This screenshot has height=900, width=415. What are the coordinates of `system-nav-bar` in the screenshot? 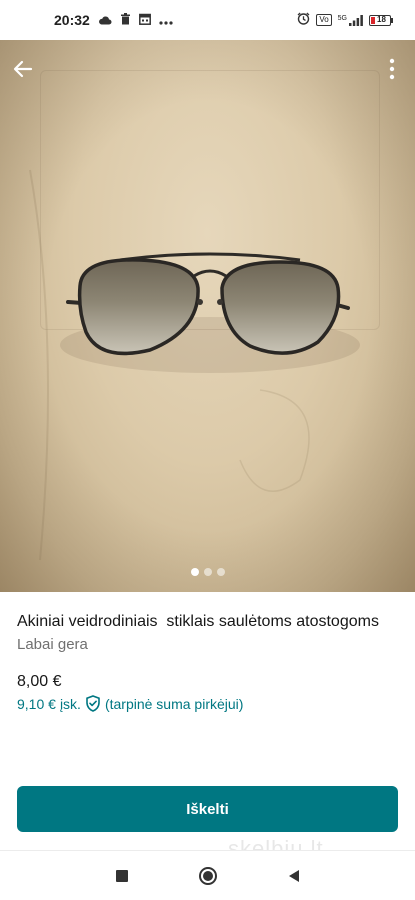 It's located at (207, 875).